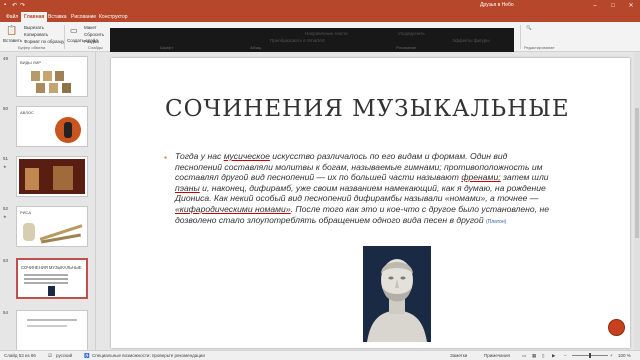 The image size is (640, 360). Describe the element at coordinates (26, 212) in the screenshot. I see `thumbnail-title: РИСА` at that location.